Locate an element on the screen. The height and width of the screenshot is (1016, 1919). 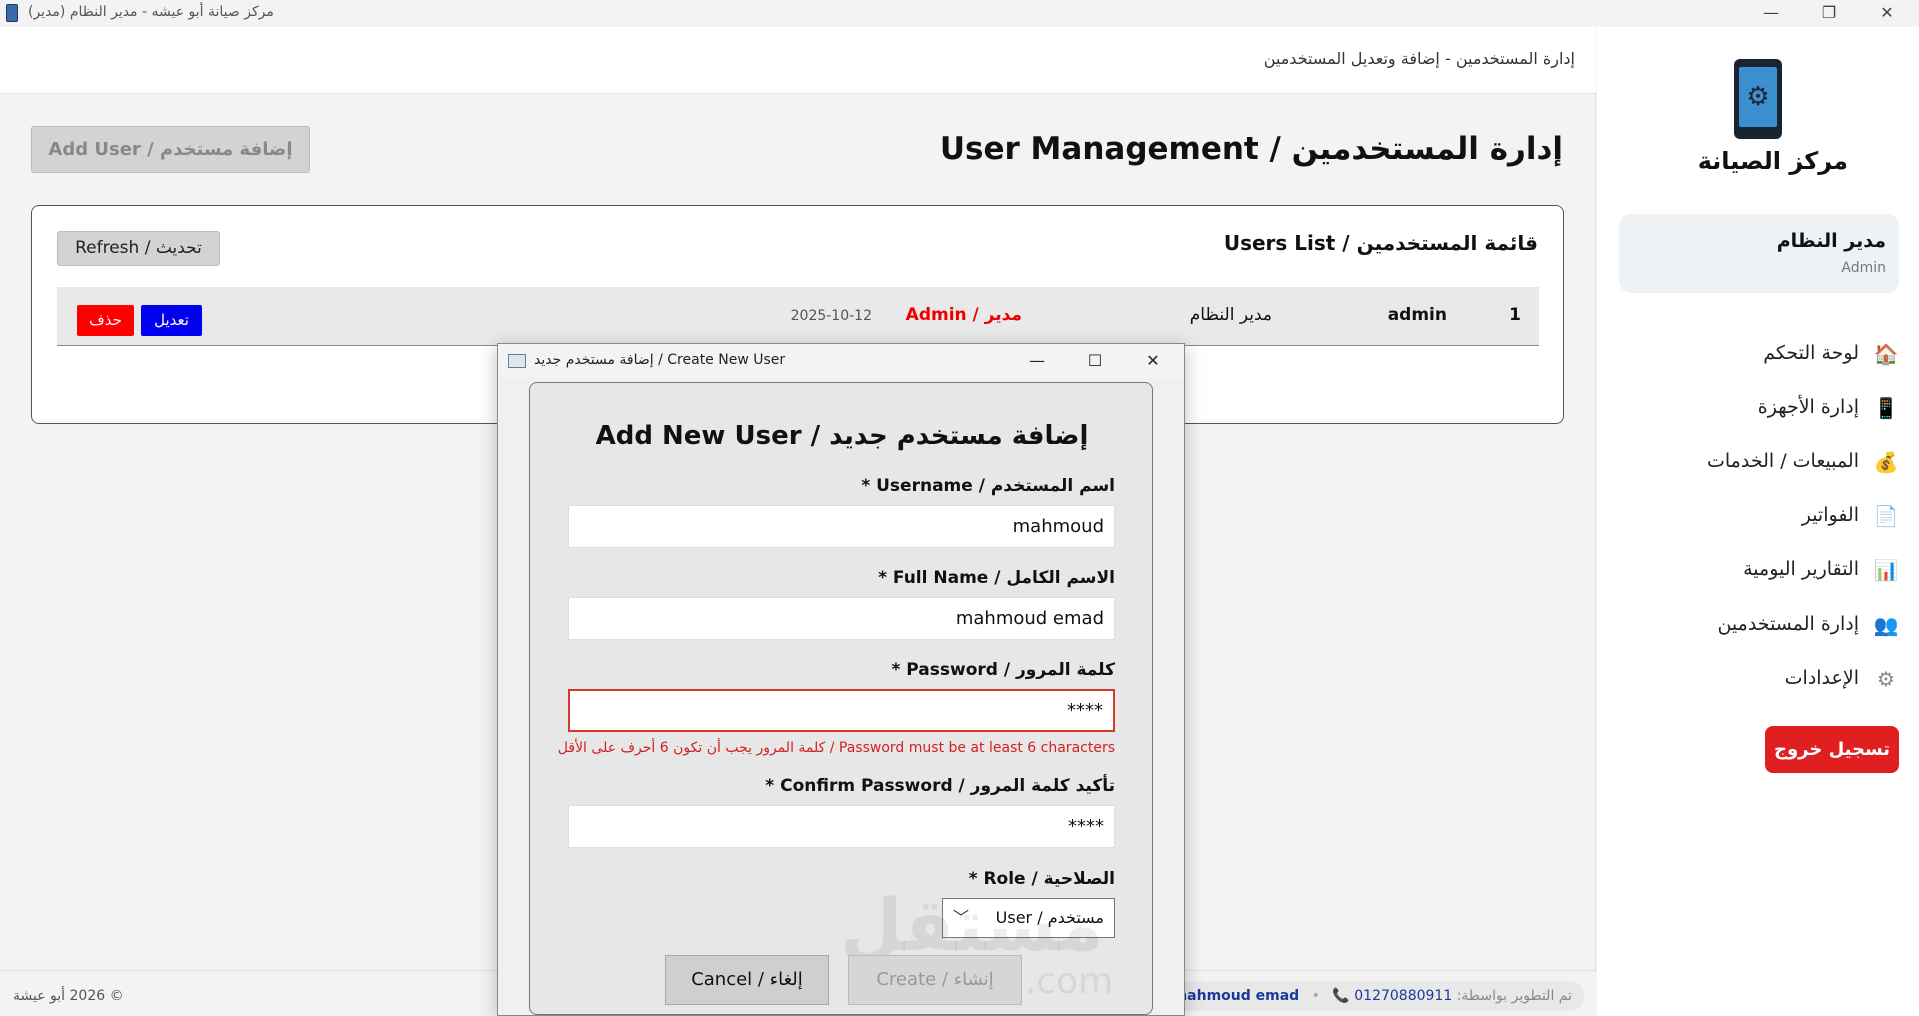
edit-user-button: تعديل is located at coordinates (171, 320).